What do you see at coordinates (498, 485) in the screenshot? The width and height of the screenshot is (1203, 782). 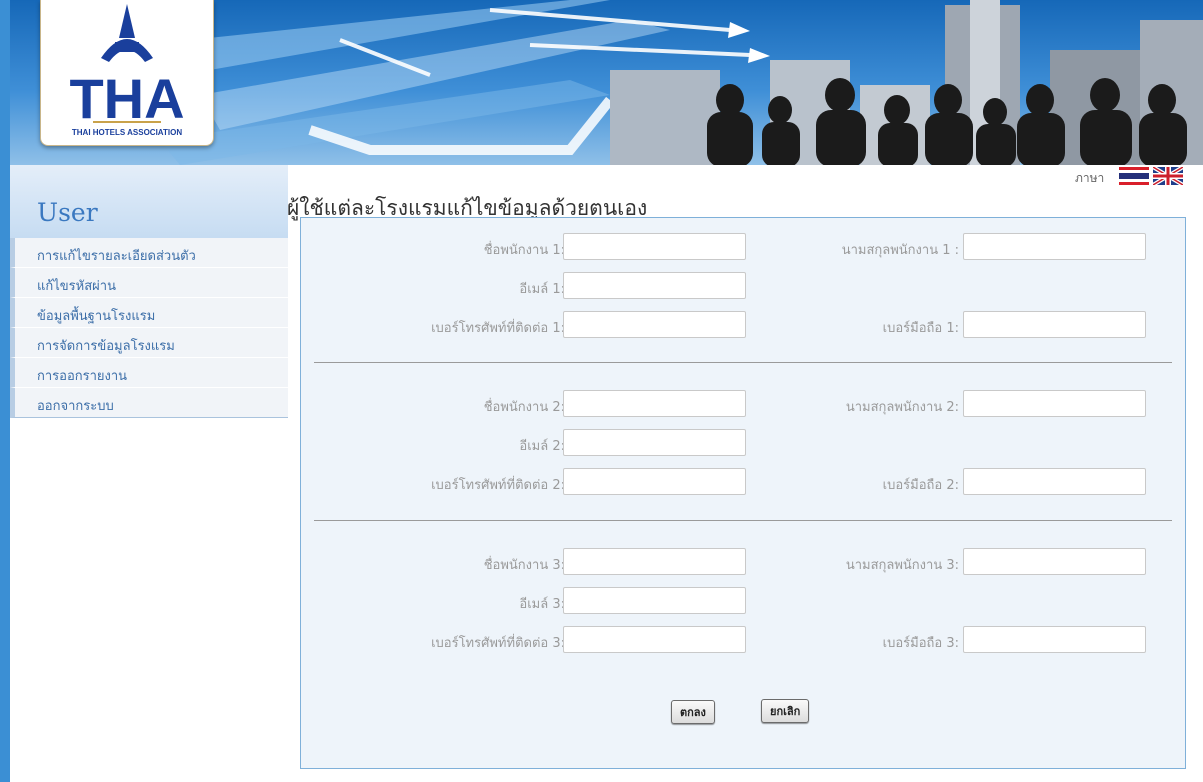 I see `phone-2-label: เบอร์โทรศัพท์ที่ติดต่อ 2:` at bounding box center [498, 485].